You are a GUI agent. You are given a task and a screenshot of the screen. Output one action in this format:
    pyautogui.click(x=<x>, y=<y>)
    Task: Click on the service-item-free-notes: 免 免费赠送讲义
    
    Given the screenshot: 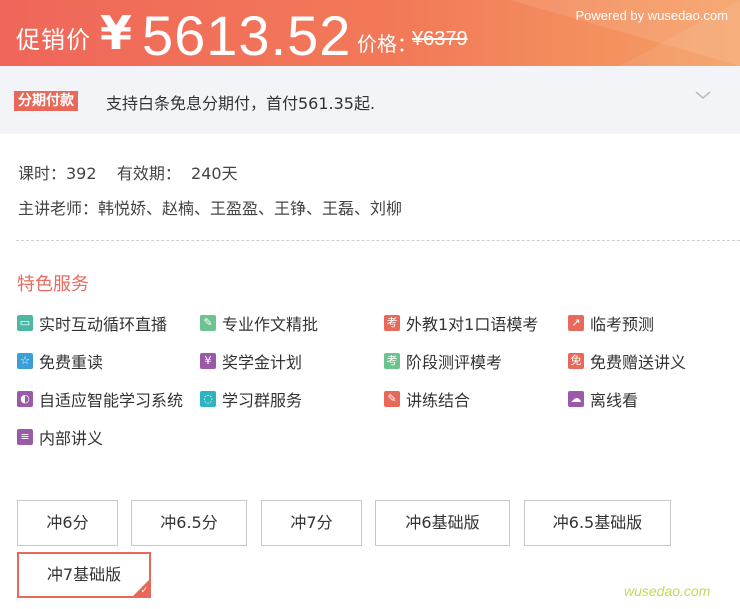 What is the action you would take?
    pyautogui.click(x=627, y=361)
    